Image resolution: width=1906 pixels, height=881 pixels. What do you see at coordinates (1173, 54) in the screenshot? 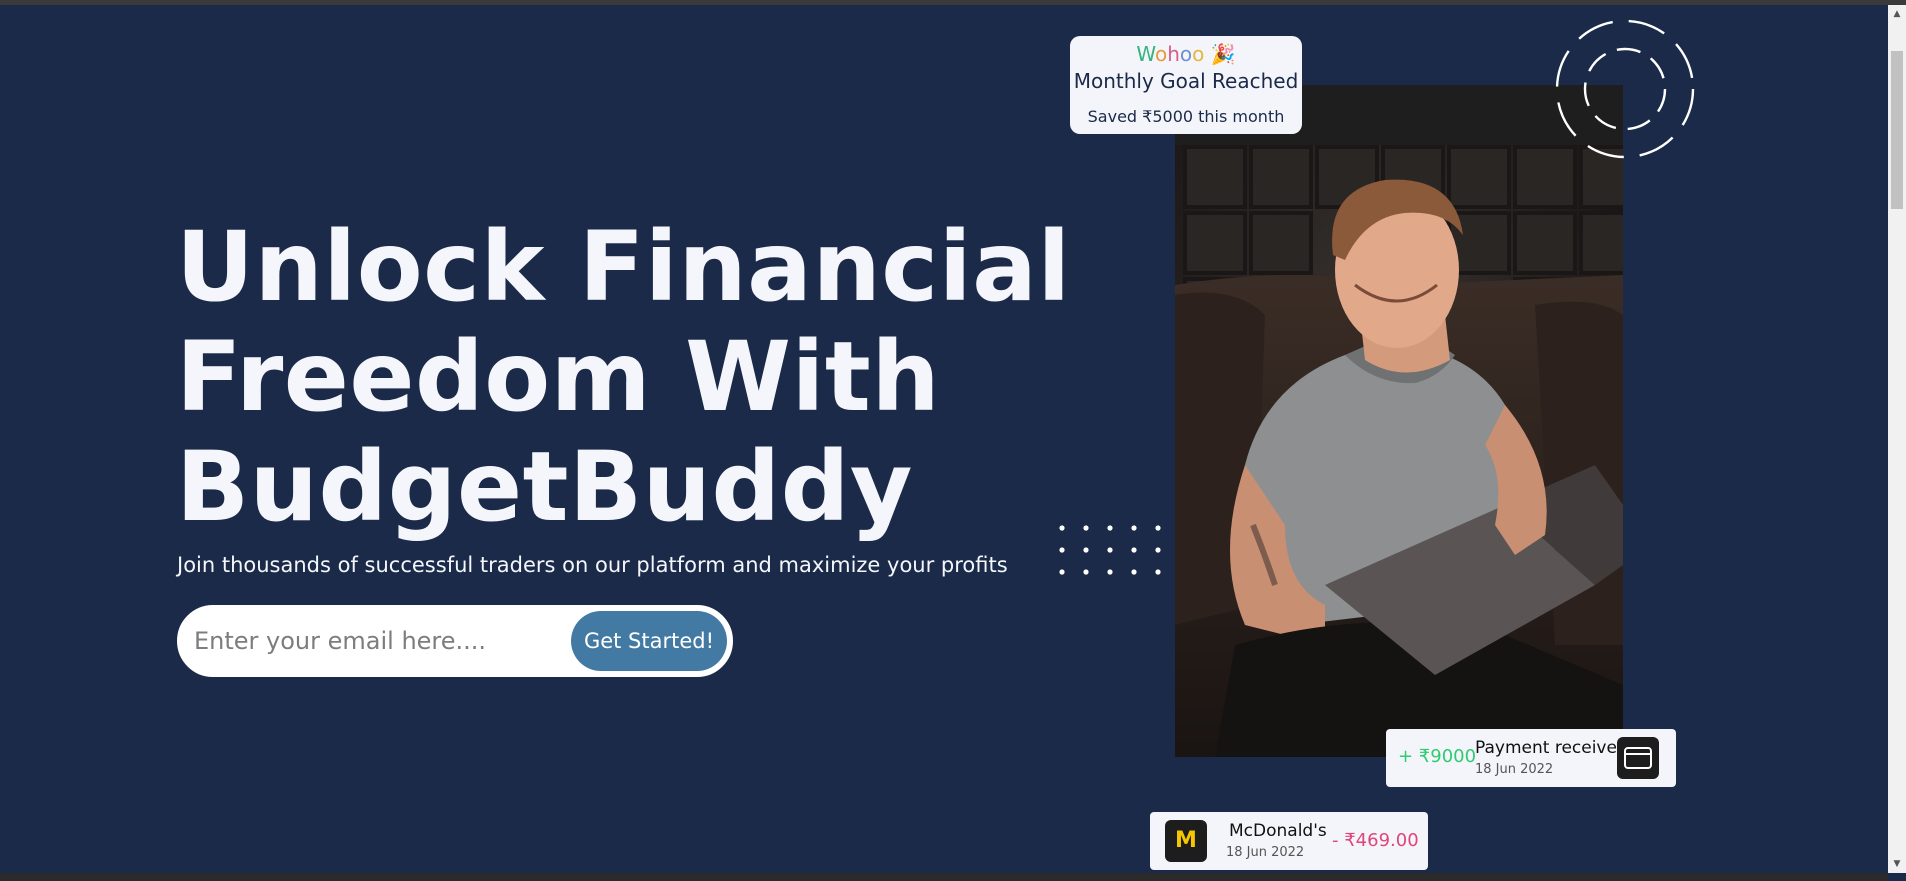
I see `wohoo-letter: h` at bounding box center [1173, 54].